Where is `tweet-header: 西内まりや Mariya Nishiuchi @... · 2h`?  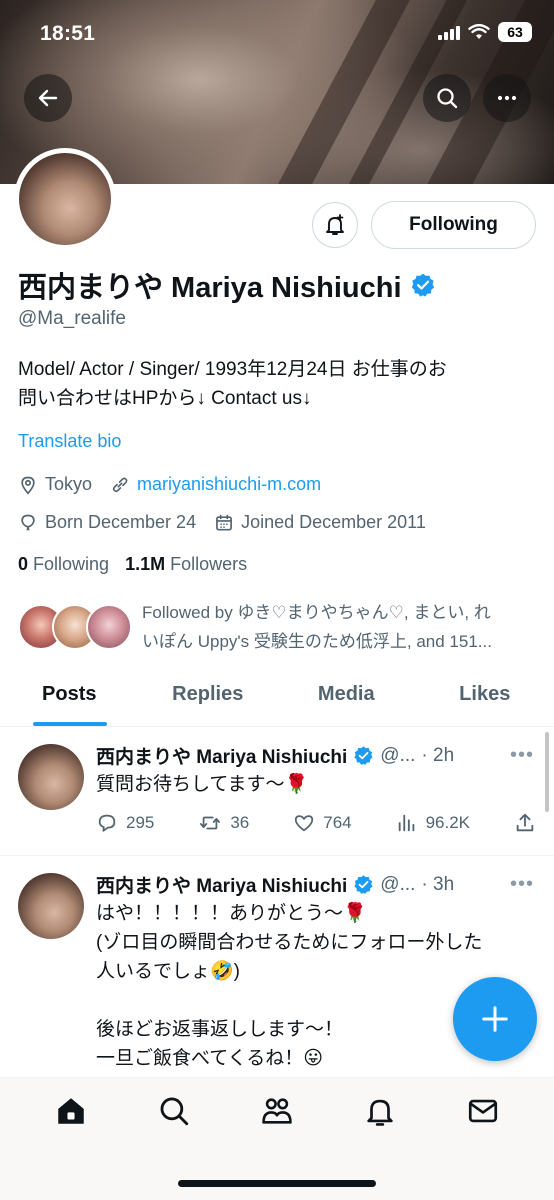 tweet-header: 西内まりや Mariya Nishiuchi @... · 2h is located at coordinates (275, 755).